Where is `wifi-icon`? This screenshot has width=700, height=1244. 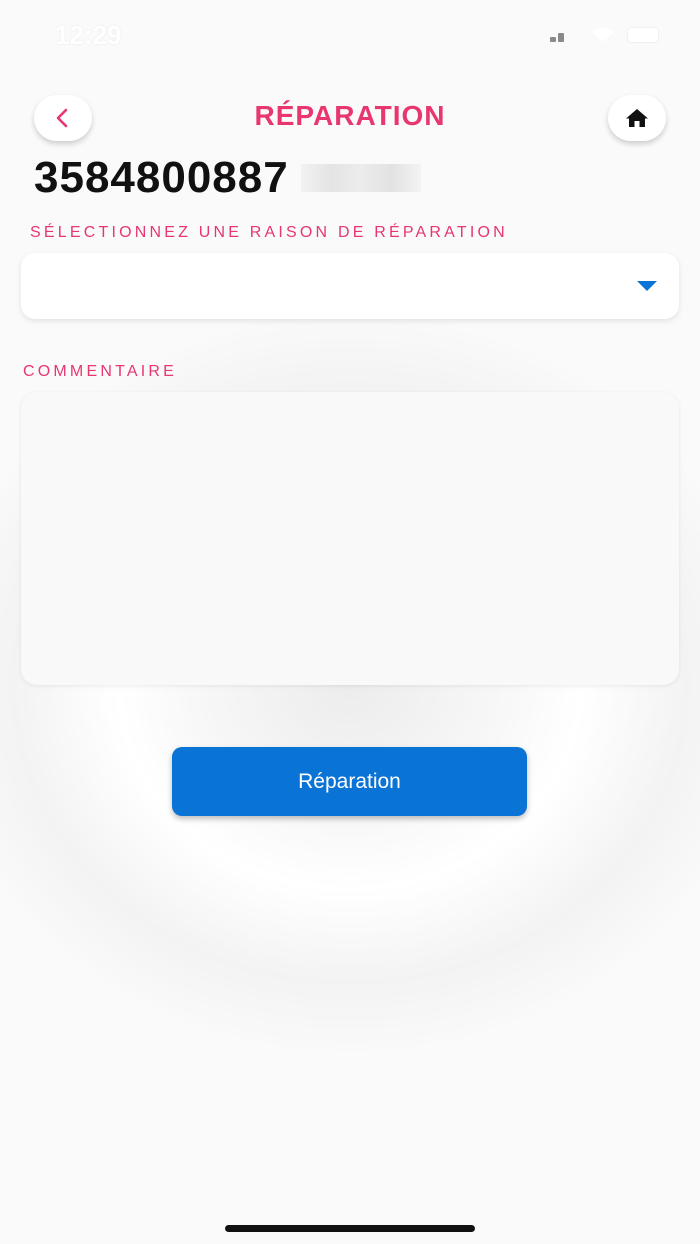
wifi-icon is located at coordinates (603, 34).